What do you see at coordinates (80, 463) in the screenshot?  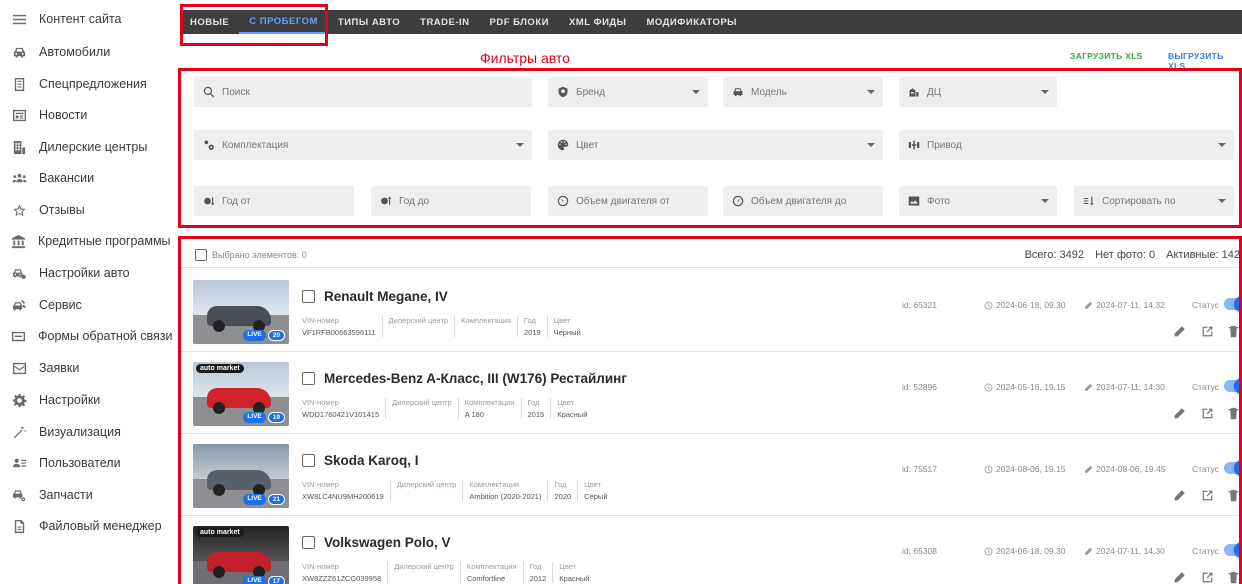 I see `sidebar-item-label: Пользователи` at bounding box center [80, 463].